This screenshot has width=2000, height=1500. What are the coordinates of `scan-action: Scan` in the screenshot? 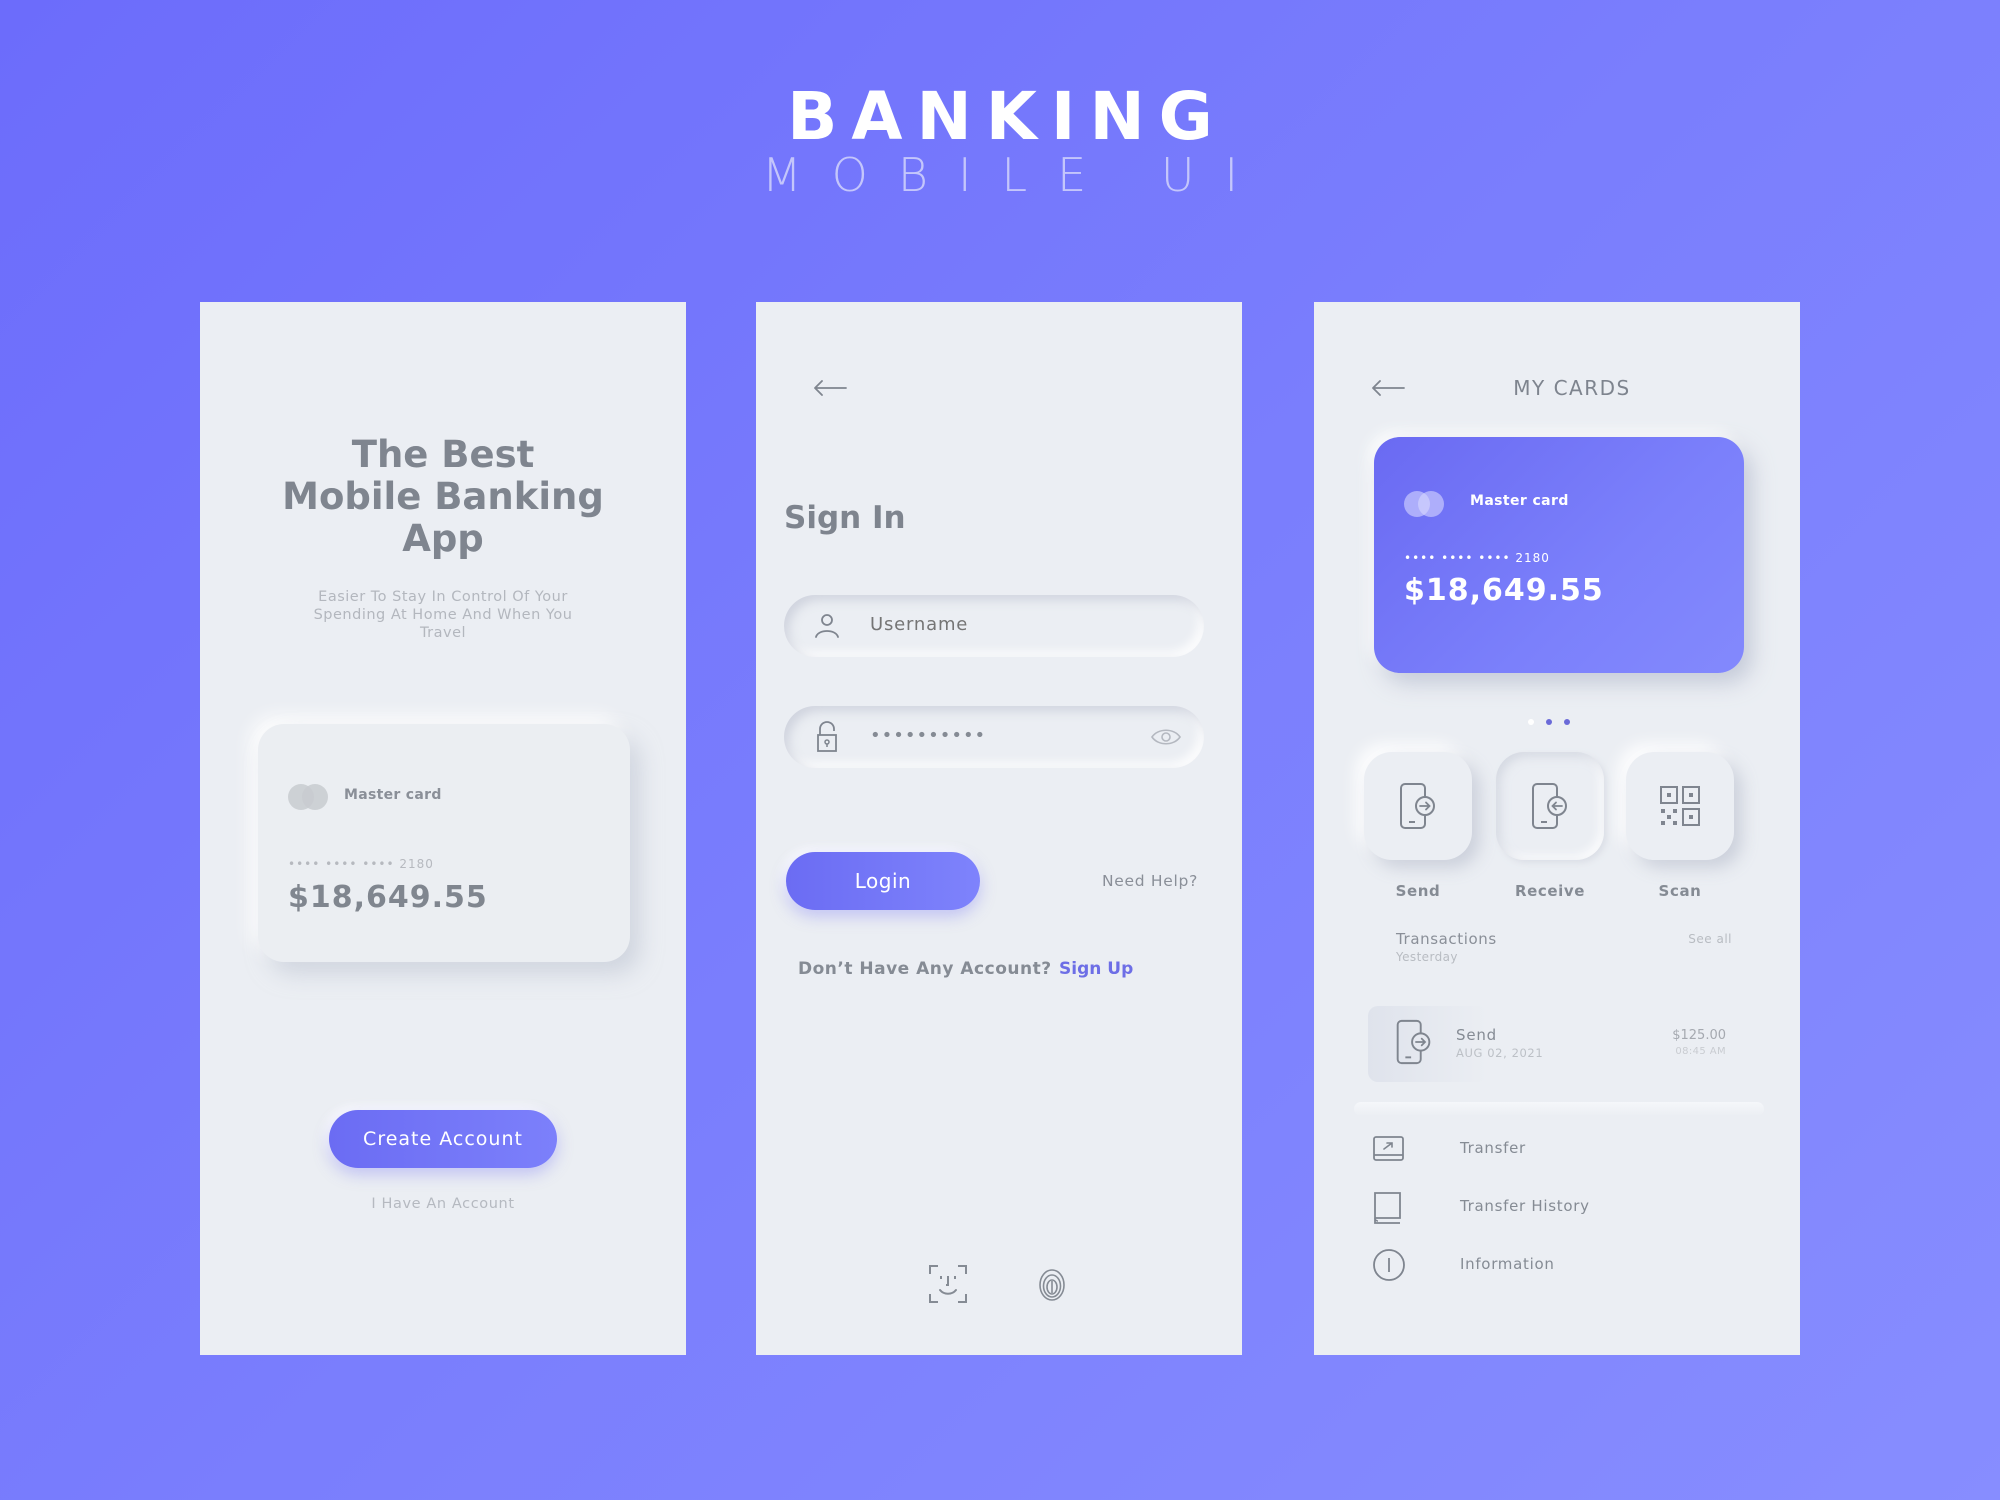 It's located at (1680, 826).